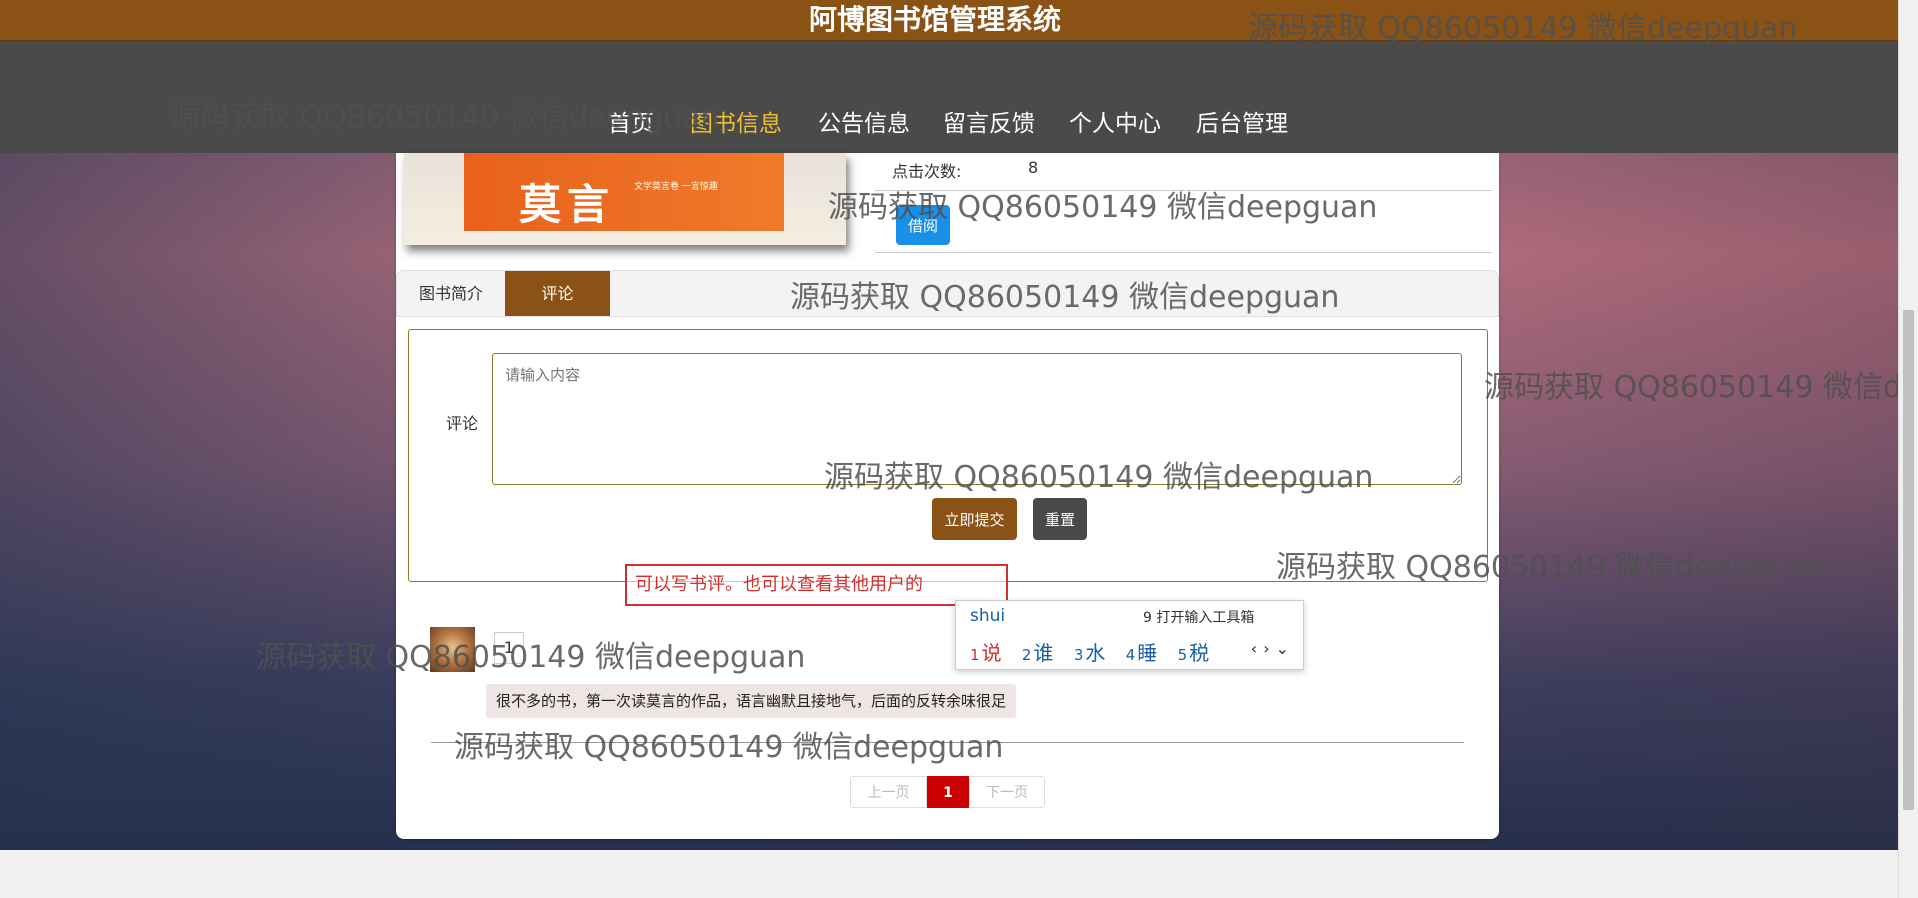  I want to click on ime-candidate: 1说, so click(986, 651).